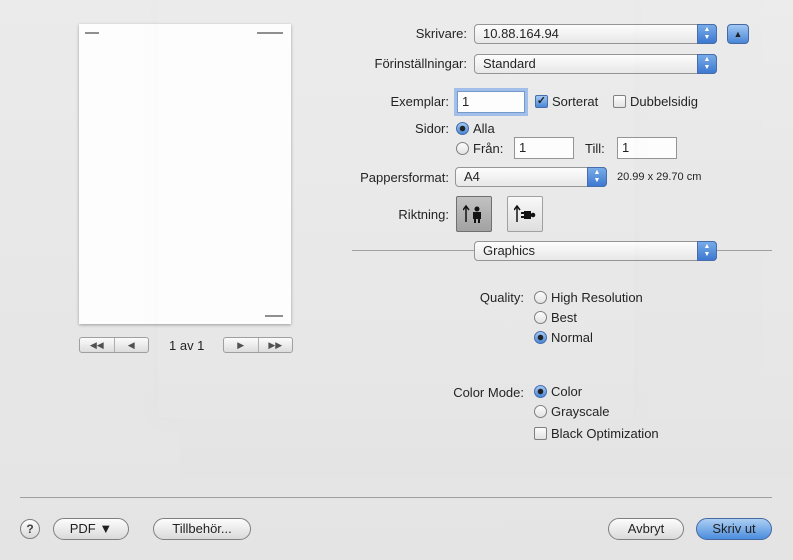  I want to click on triangle-up-icon: ▲, so click(738, 34).